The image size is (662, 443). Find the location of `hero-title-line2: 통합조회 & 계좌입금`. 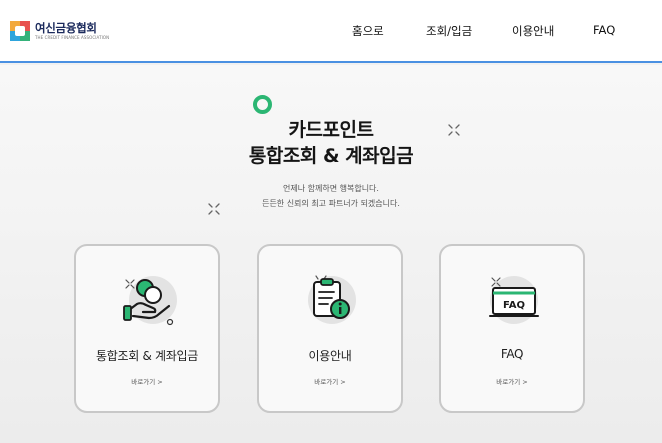

hero-title-line2: 통합조회 & 계좌입금 is located at coordinates (331, 156).